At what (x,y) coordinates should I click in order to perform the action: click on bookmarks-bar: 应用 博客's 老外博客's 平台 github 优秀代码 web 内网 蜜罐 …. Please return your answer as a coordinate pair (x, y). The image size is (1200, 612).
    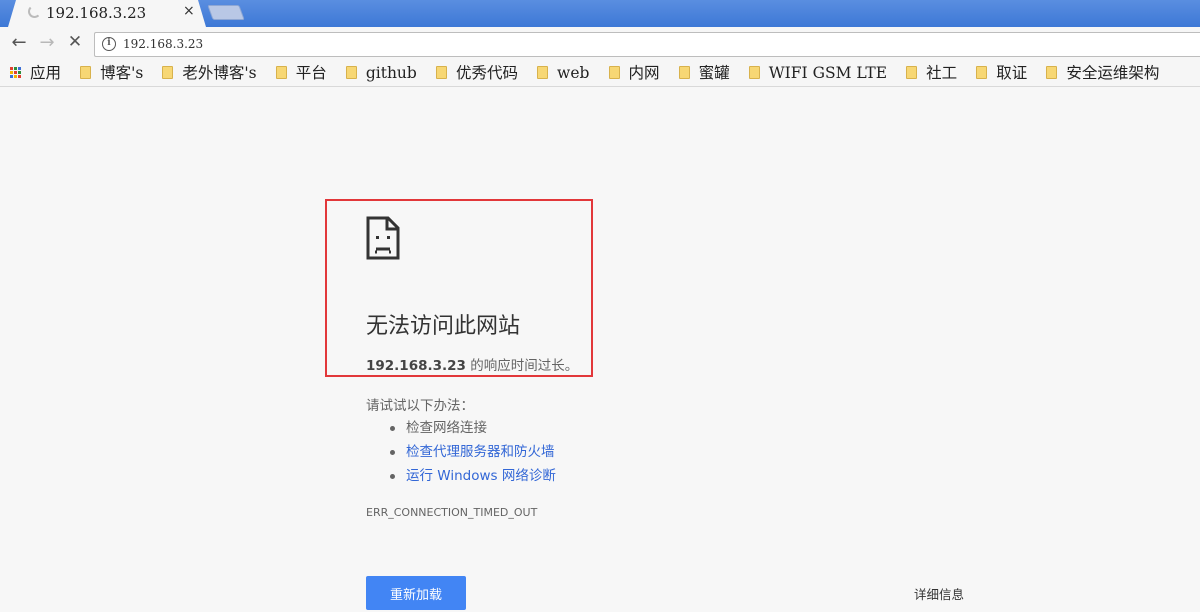
    Looking at the image, I should click on (600, 73).